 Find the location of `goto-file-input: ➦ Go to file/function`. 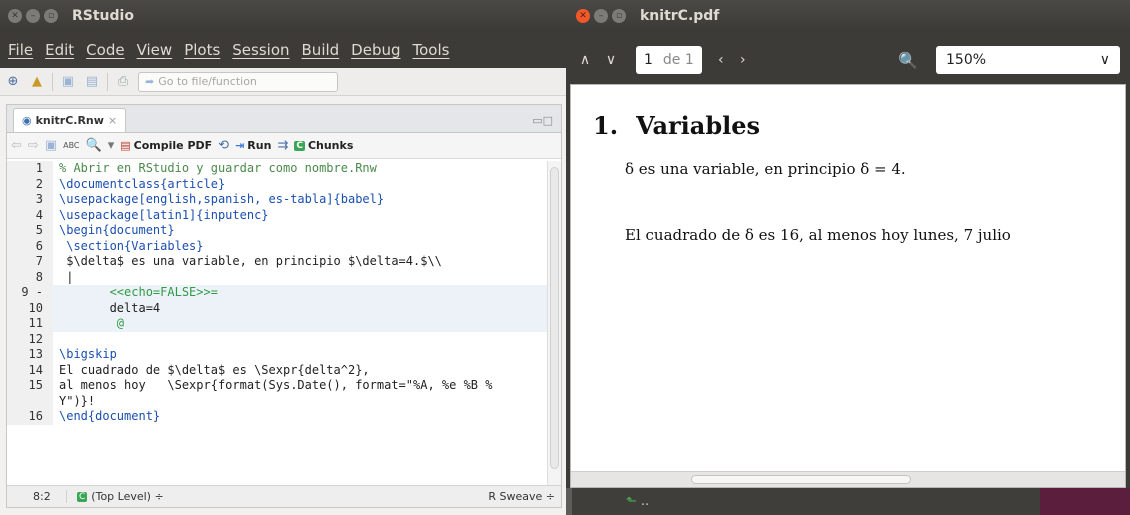

goto-file-input: ➦ Go to file/function is located at coordinates (238, 81).